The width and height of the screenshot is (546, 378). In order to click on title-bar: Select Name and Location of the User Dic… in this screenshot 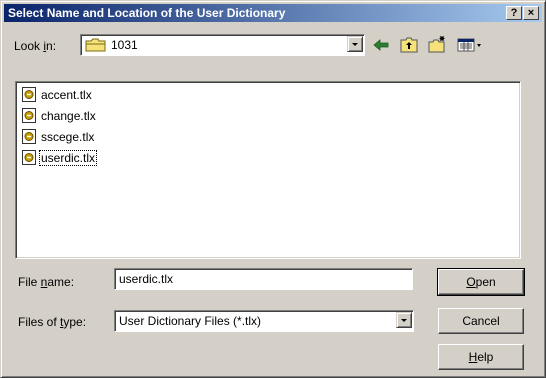, I will do `click(273, 13)`.